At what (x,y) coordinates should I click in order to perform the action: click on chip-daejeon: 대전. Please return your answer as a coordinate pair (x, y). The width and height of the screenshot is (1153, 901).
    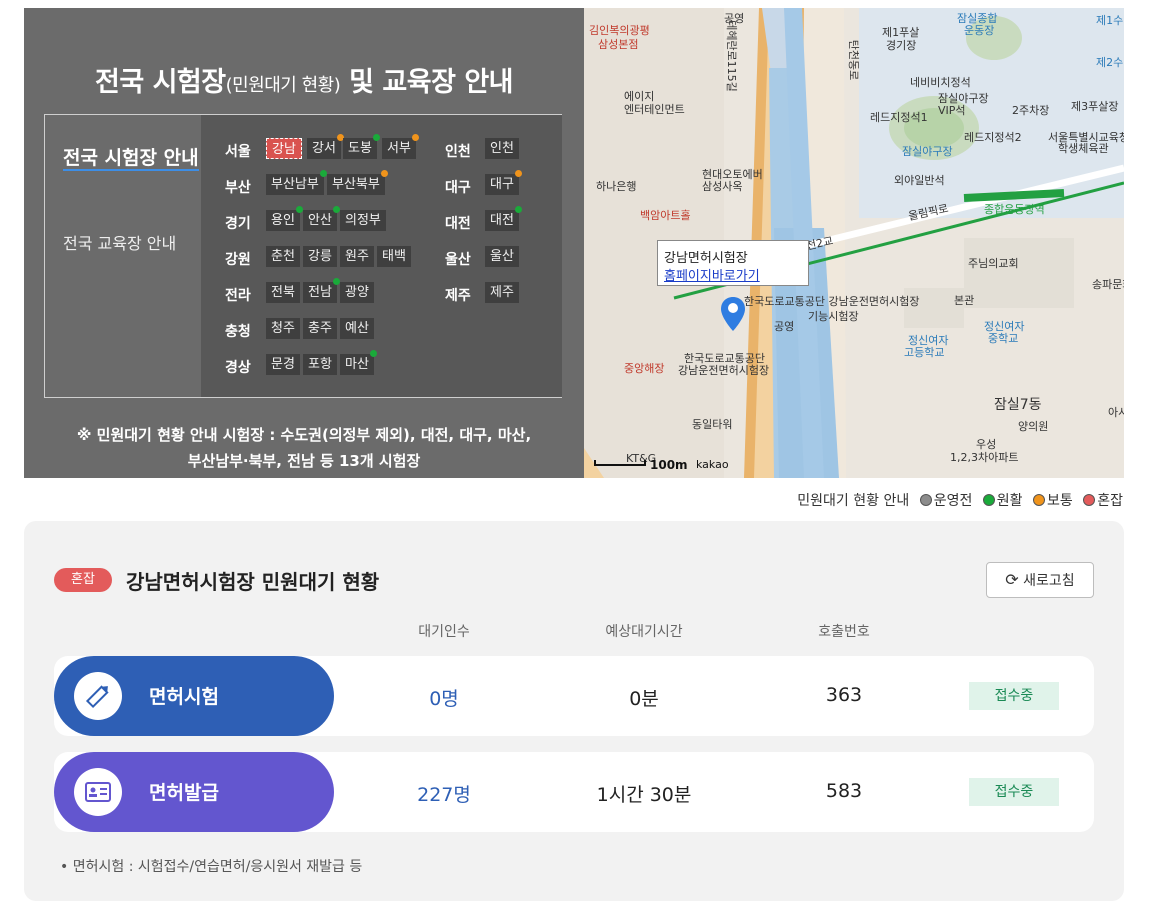
    Looking at the image, I should click on (503, 218).